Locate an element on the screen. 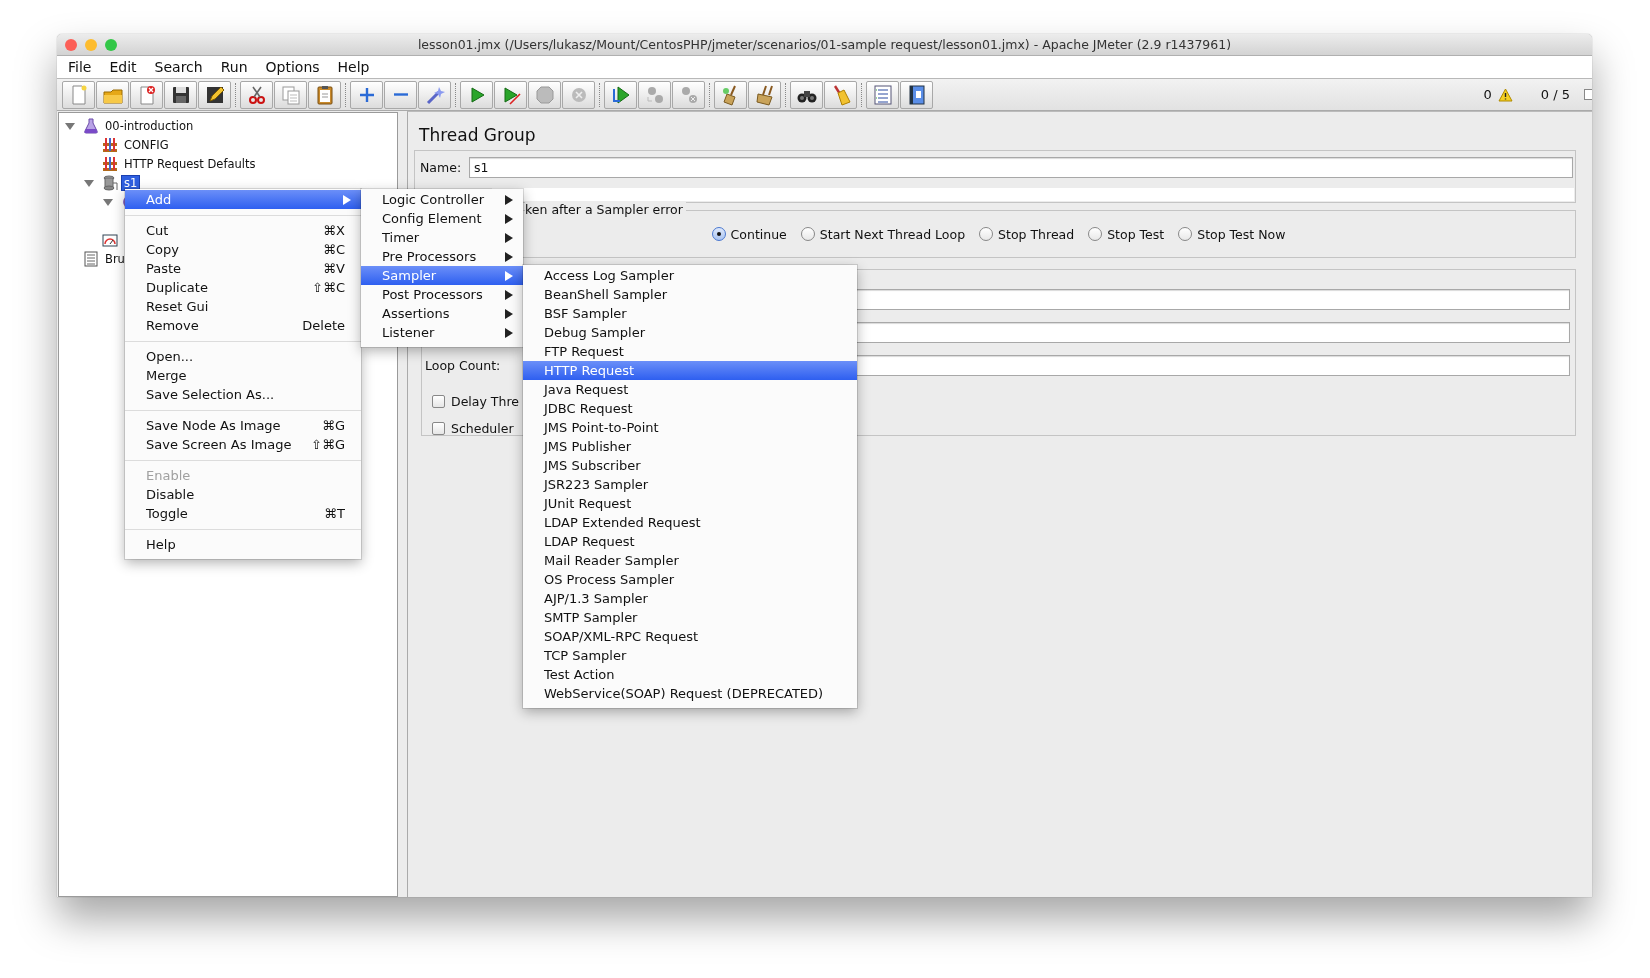 This screenshot has height=978, width=1650. menu-item: AJP/1.3 Sampler is located at coordinates (690, 598).